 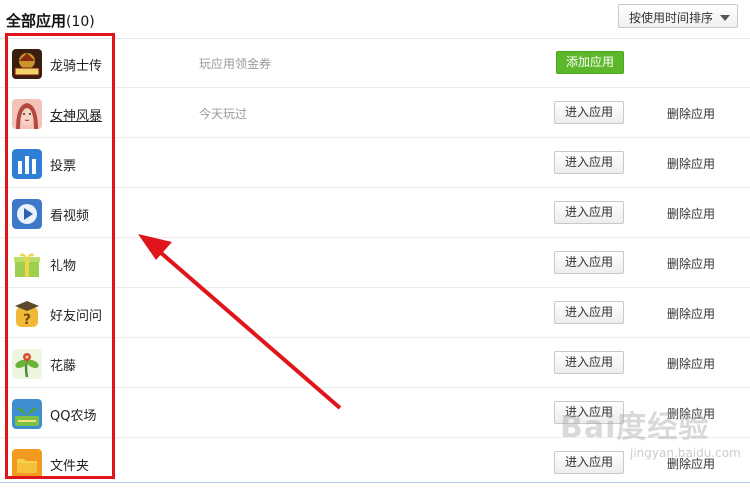 What do you see at coordinates (375, 163) in the screenshot?
I see `app-row: 投票 进入应用 删除应用` at bounding box center [375, 163].